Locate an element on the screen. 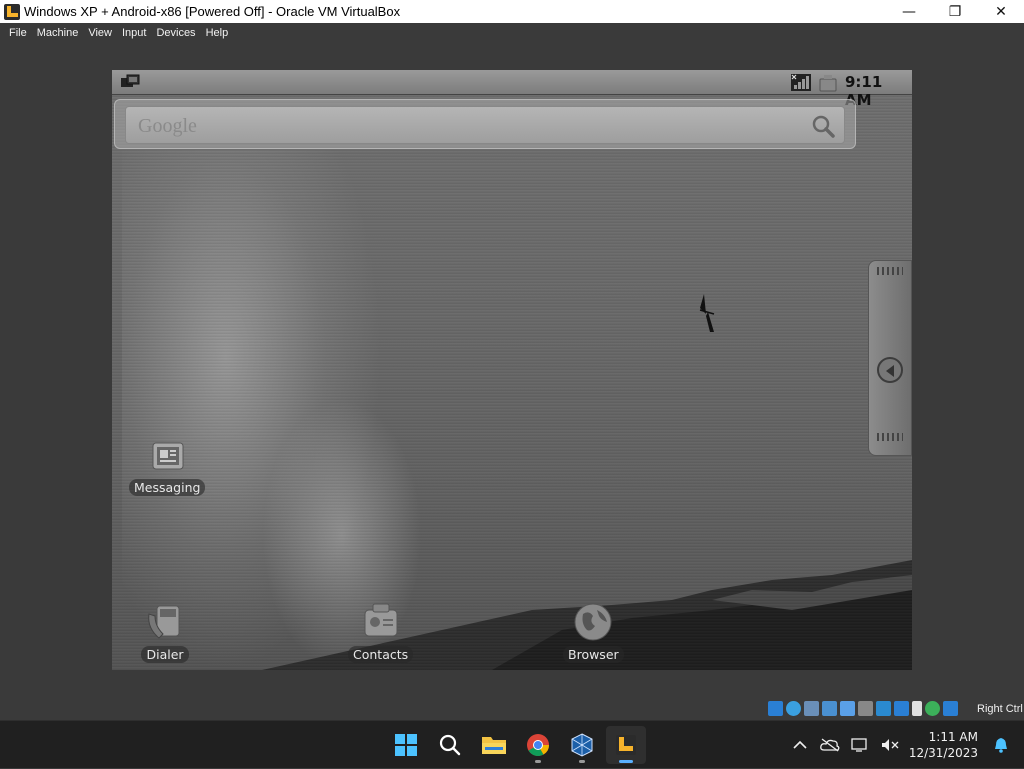  virtualbox-vm-app-icon is located at coordinates (12, 11).